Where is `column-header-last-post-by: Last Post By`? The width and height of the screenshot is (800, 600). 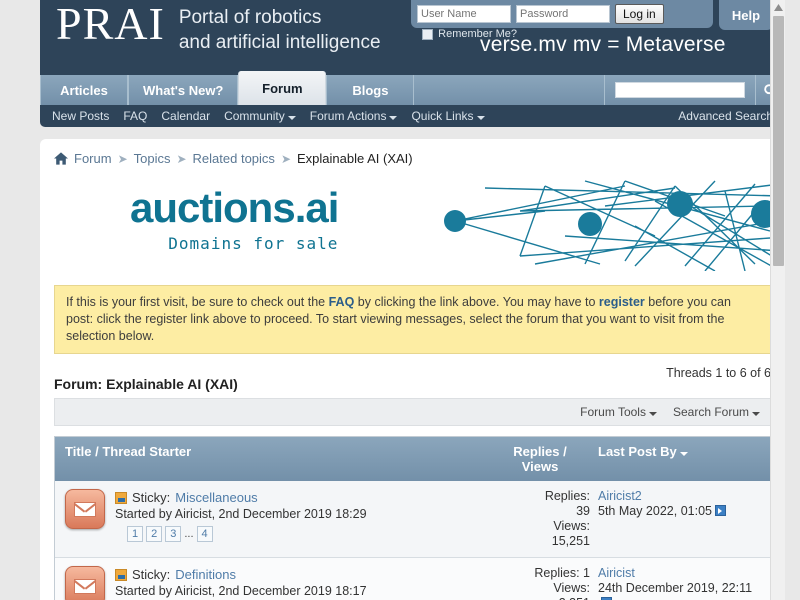
column-header-last-post-by: Last Post By is located at coordinates (675, 451).